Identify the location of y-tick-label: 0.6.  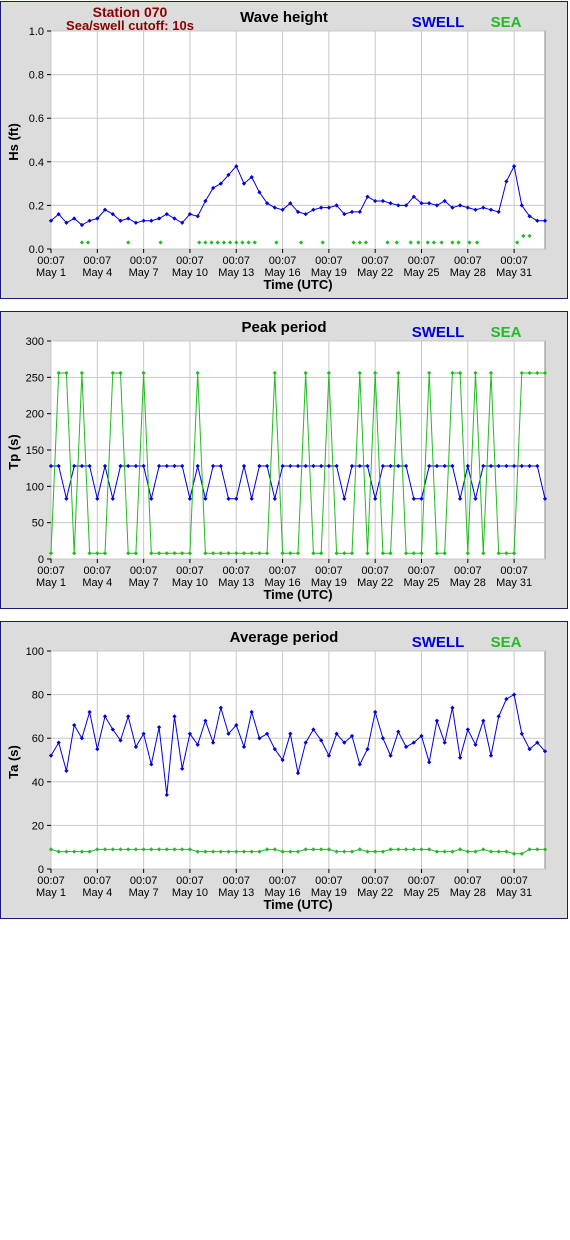
(36, 119).